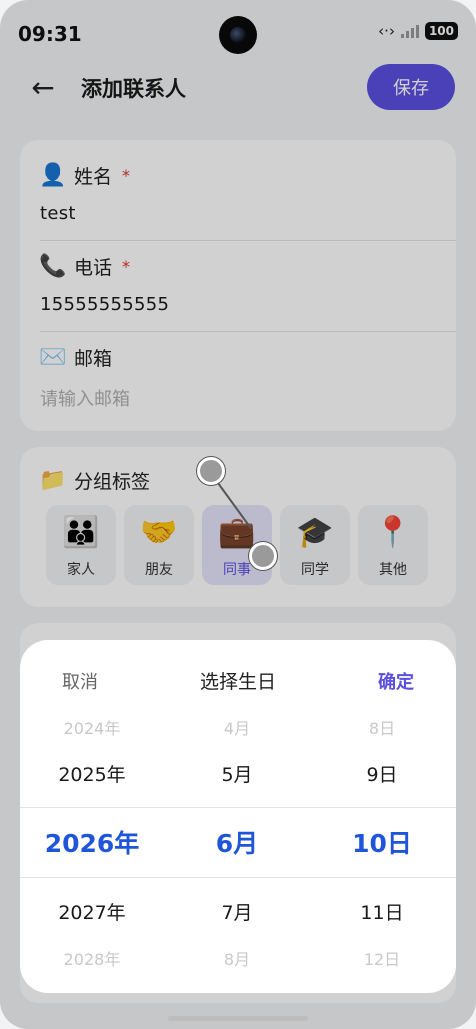  What do you see at coordinates (92, 842) in the screenshot?
I see `year-option-selected: 2026年` at bounding box center [92, 842].